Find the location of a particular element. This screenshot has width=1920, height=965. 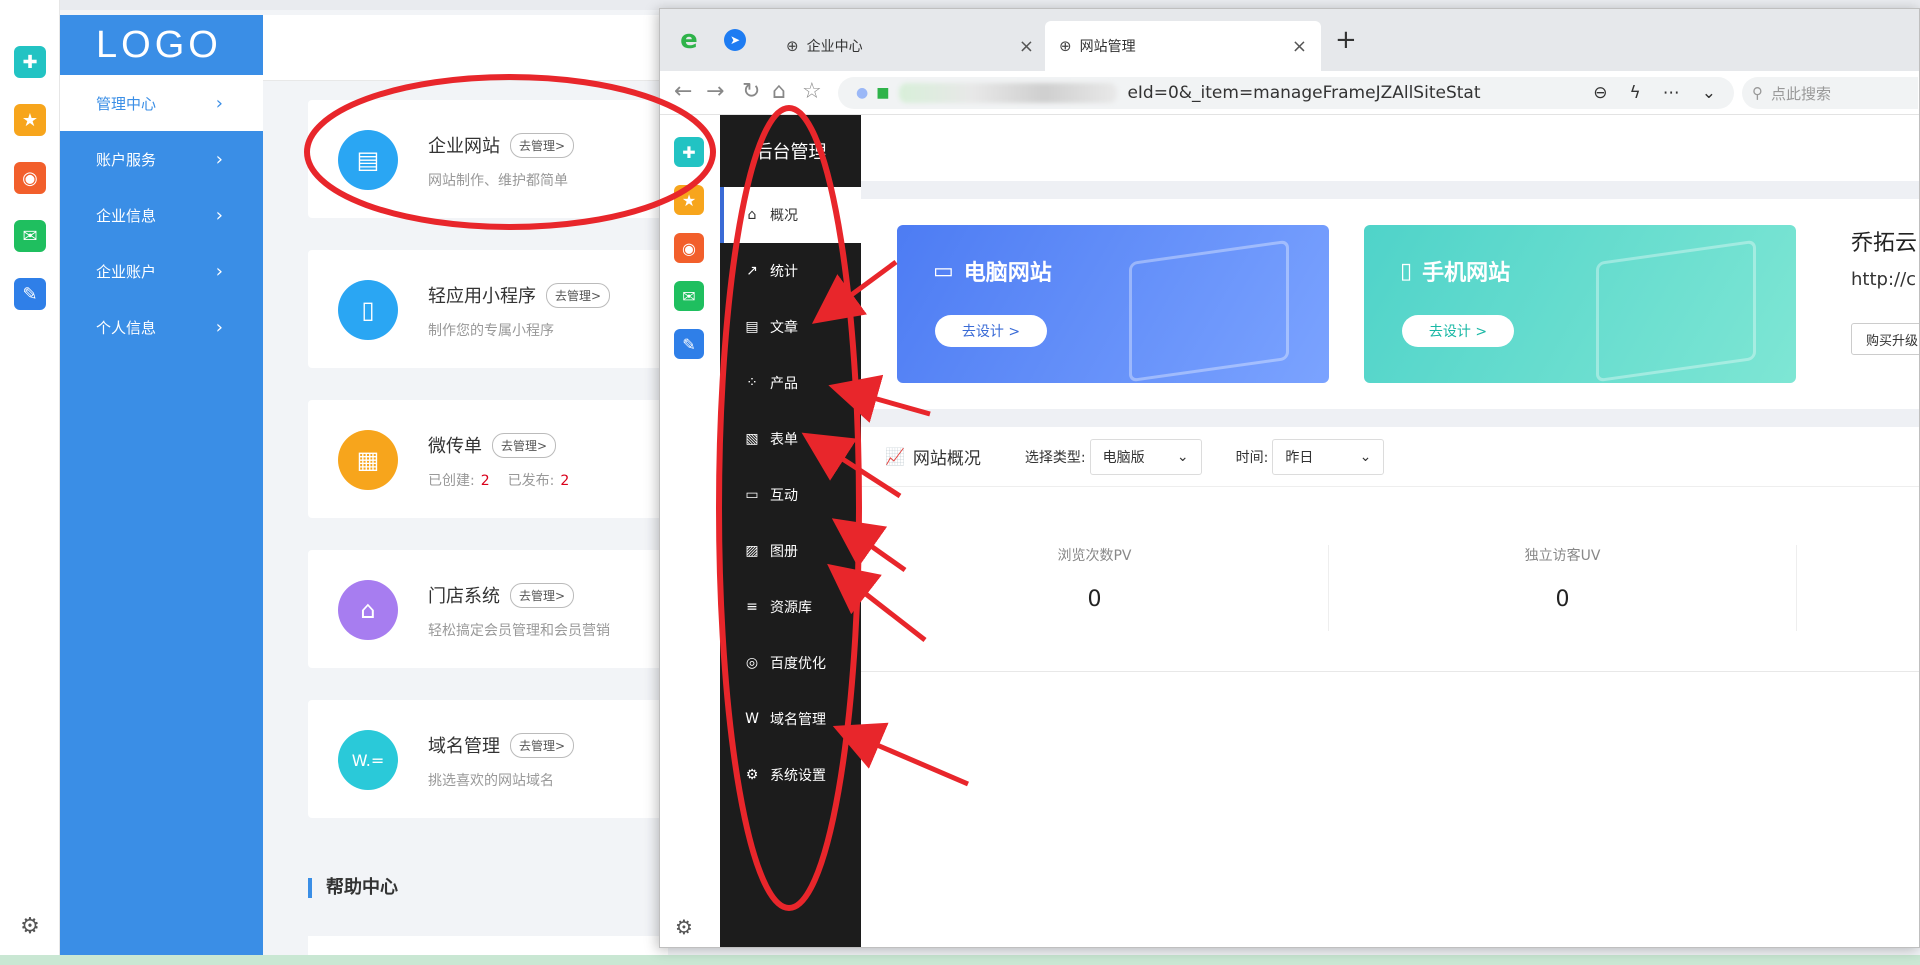

album-icon: ▨ is located at coordinates (752, 551).